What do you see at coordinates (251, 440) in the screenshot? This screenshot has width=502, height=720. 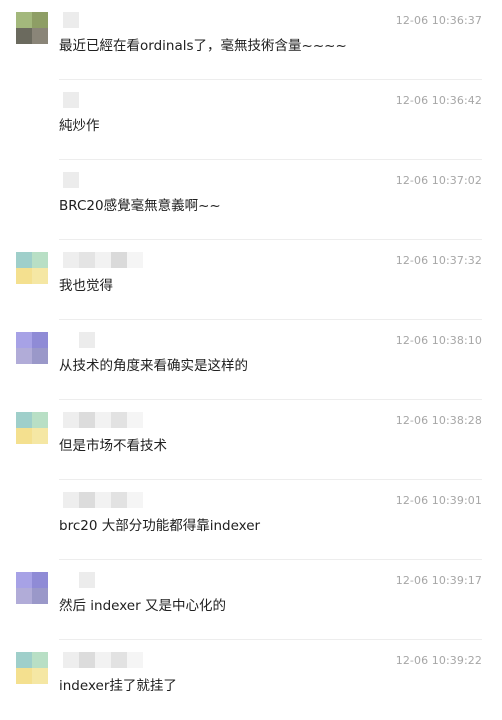 I see `message-item: 12-06 10:38:28 但是市场不看技术` at bounding box center [251, 440].